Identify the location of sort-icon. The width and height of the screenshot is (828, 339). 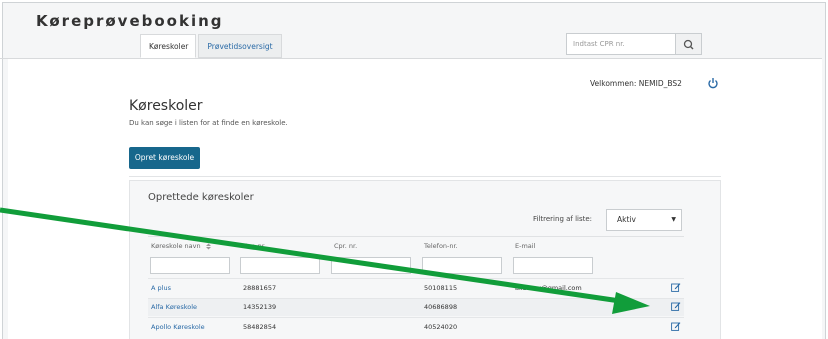
(208, 246).